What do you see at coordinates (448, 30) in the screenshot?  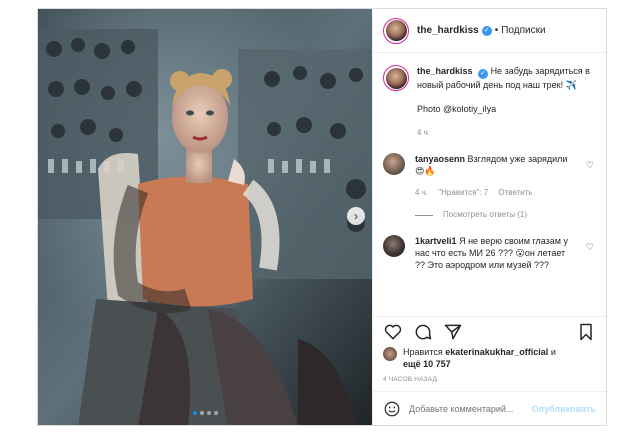 I see `username-link: the_hardkiss` at bounding box center [448, 30].